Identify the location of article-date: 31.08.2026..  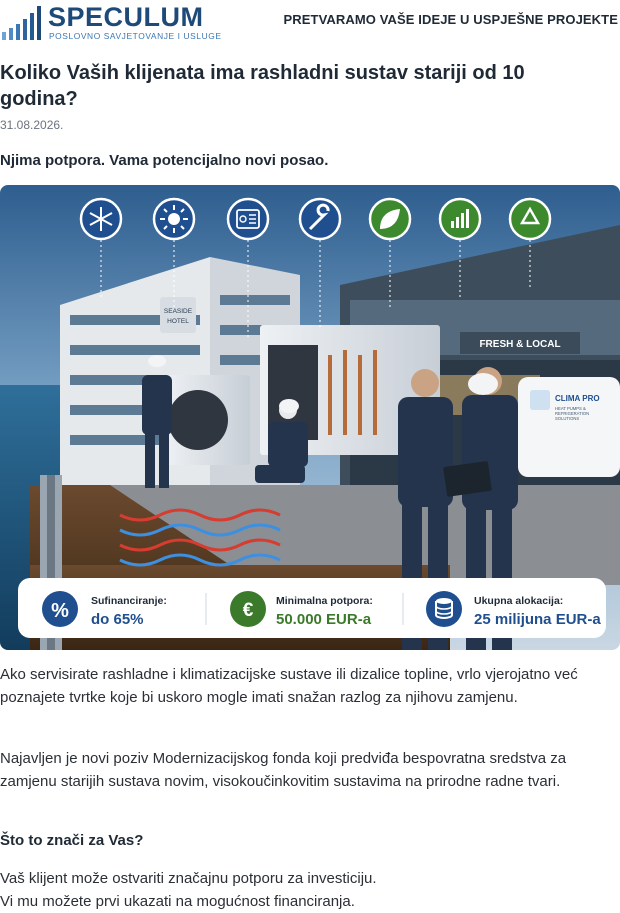
(32, 125).